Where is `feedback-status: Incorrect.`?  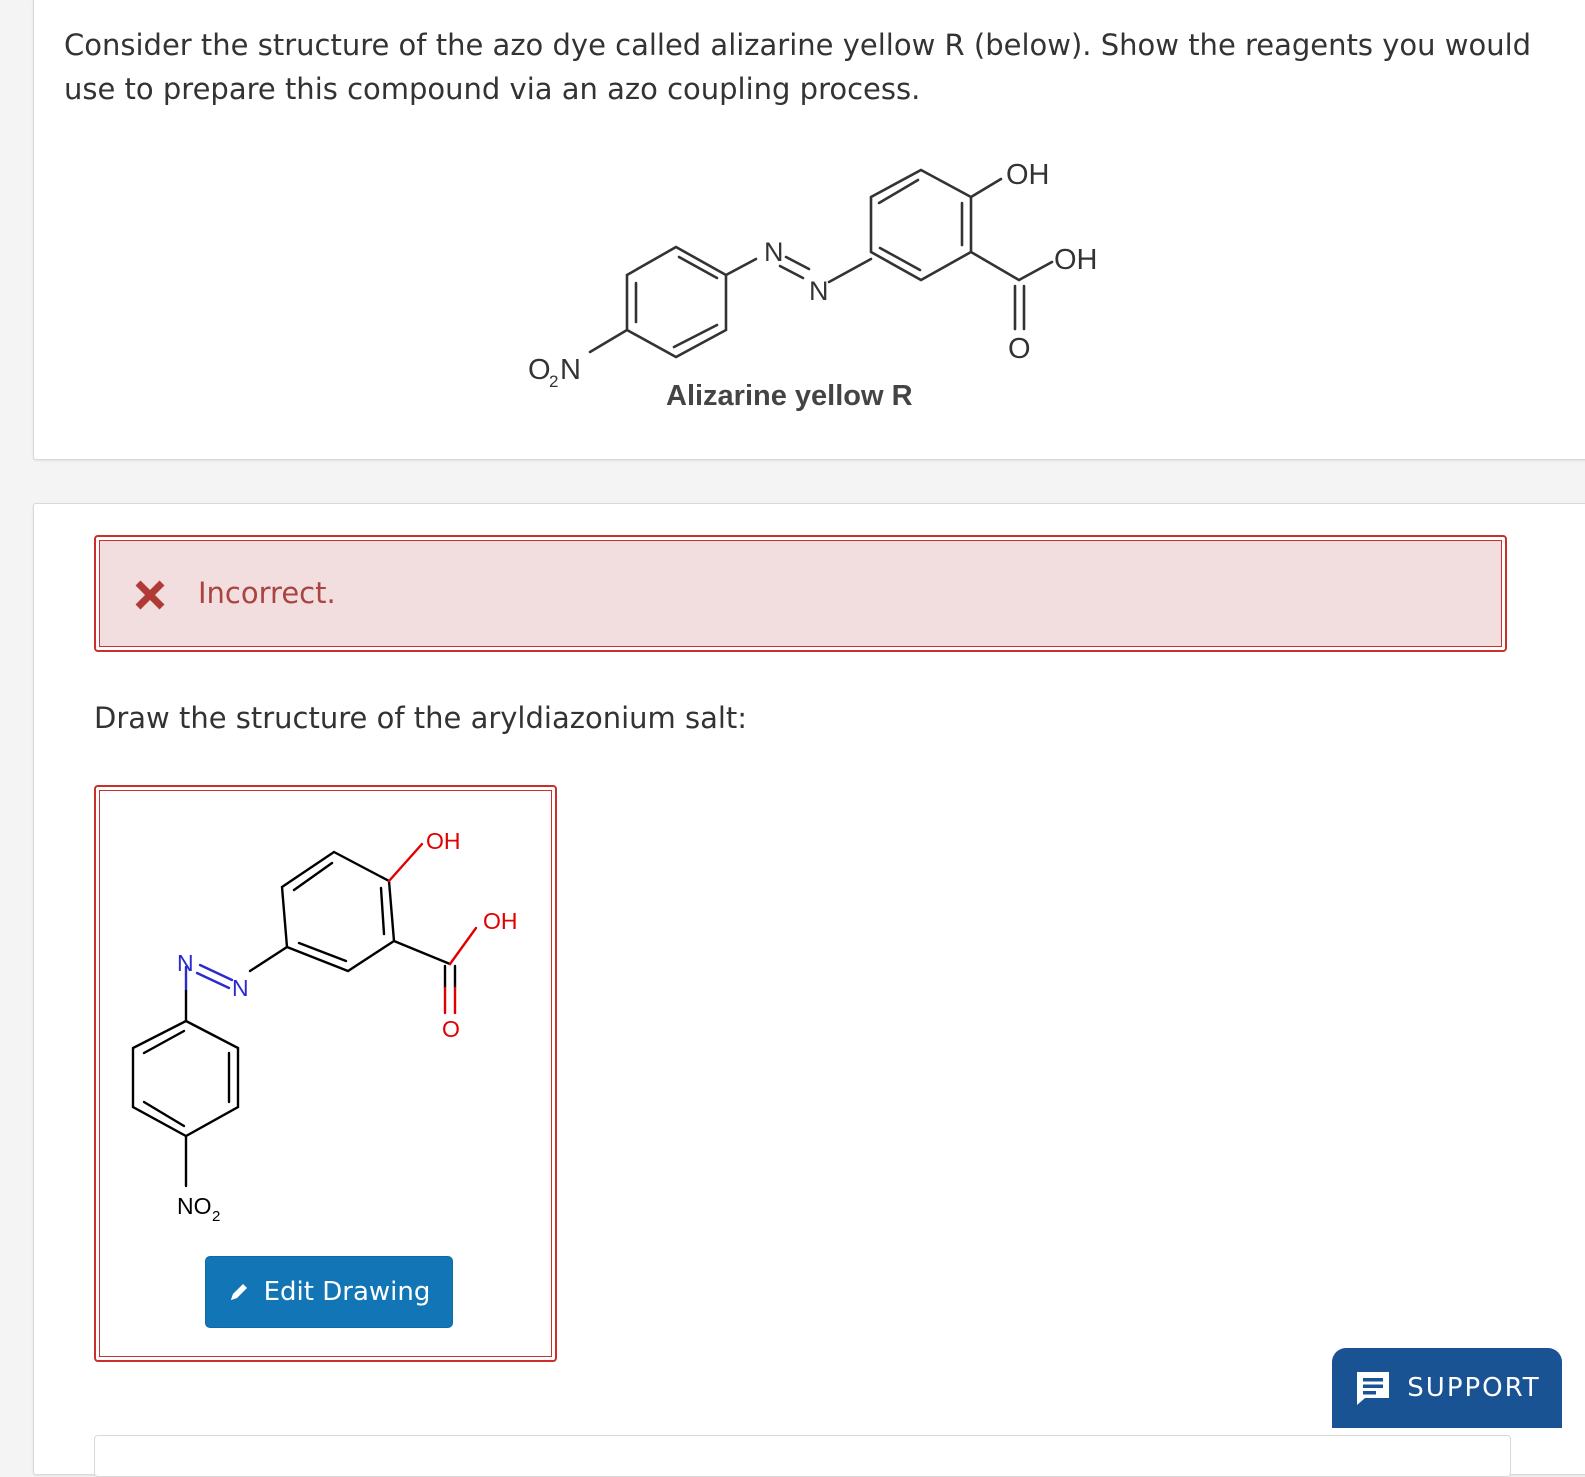
feedback-status: Incorrect. is located at coordinates (267, 593).